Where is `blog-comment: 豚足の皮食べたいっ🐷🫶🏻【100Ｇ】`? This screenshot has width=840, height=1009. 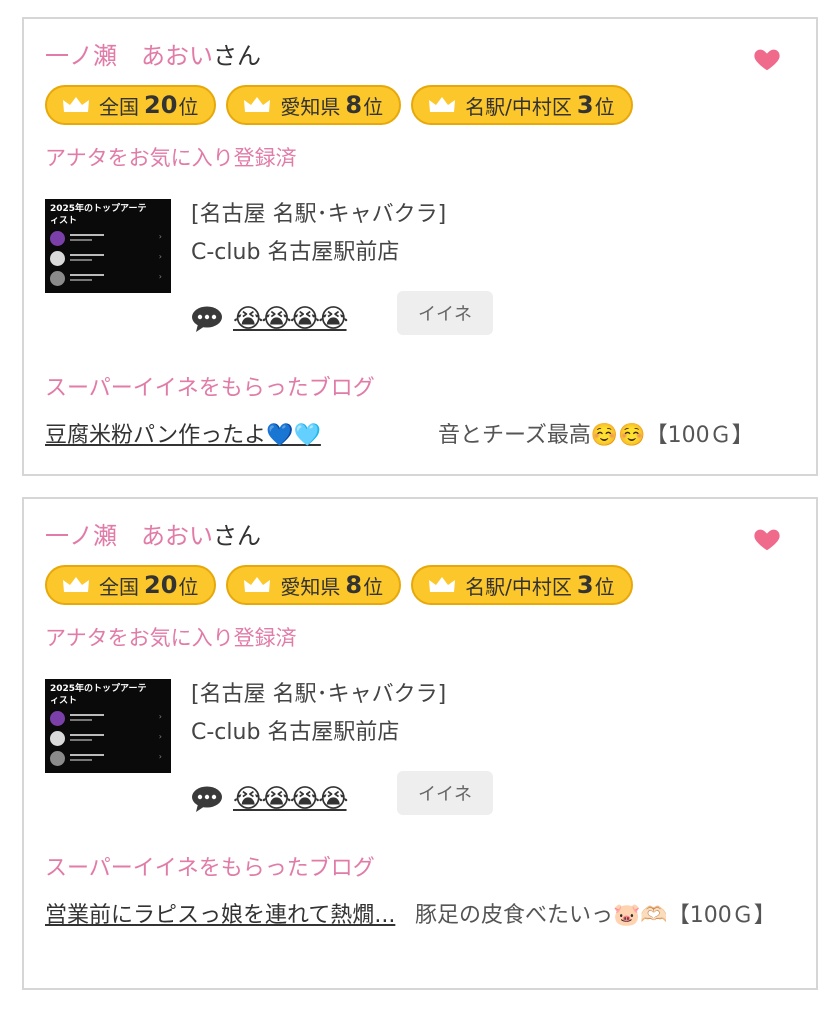 blog-comment: 豚足の皮食べたいっ🐷🫶🏻【100Ｇ】 is located at coordinates (595, 915).